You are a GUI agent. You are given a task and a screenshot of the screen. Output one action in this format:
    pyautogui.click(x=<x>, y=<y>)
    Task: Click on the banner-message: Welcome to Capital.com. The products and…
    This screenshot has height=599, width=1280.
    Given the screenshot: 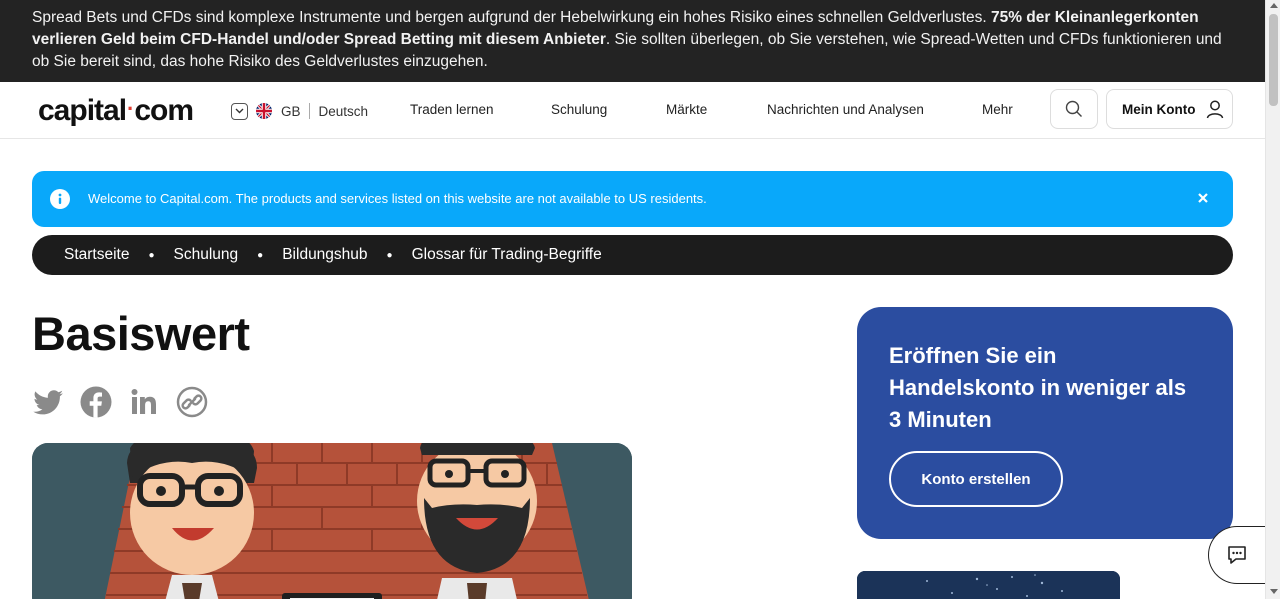 What is the action you would take?
    pyautogui.click(x=397, y=198)
    